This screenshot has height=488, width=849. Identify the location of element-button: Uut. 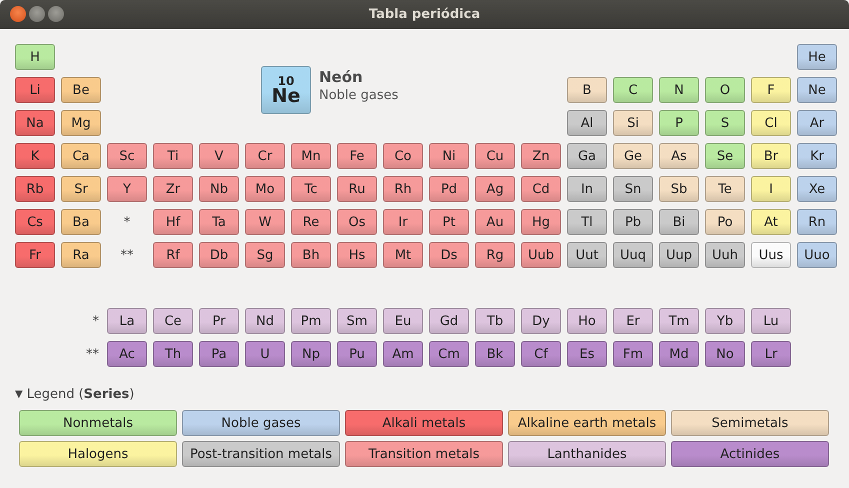
(587, 255).